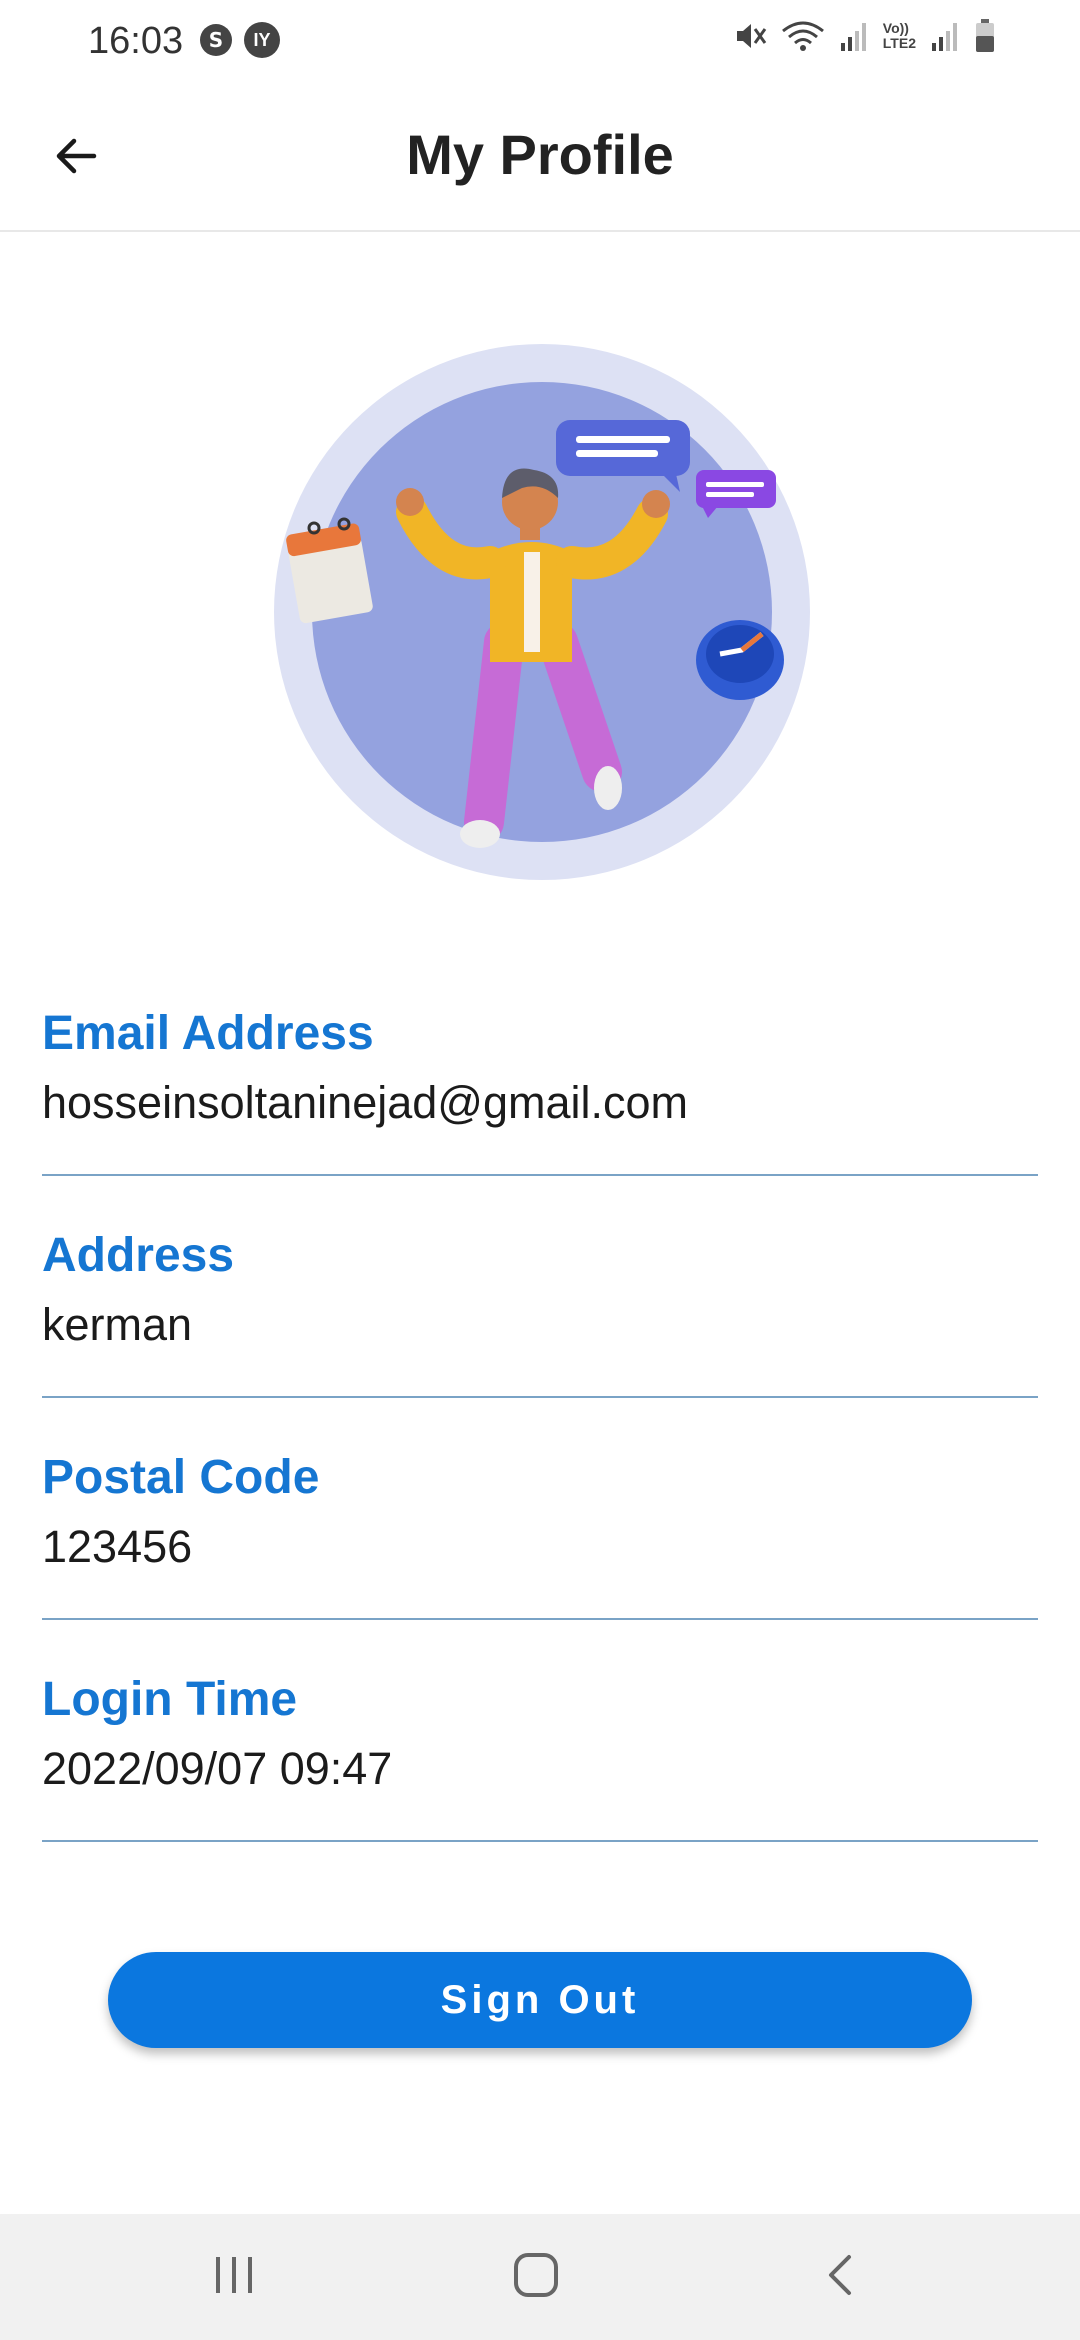 Image resolution: width=1080 pixels, height=2340 pixels. Describe the element at coordinates (854, 36) in the screenshot. I see `signal-icon` at that location.